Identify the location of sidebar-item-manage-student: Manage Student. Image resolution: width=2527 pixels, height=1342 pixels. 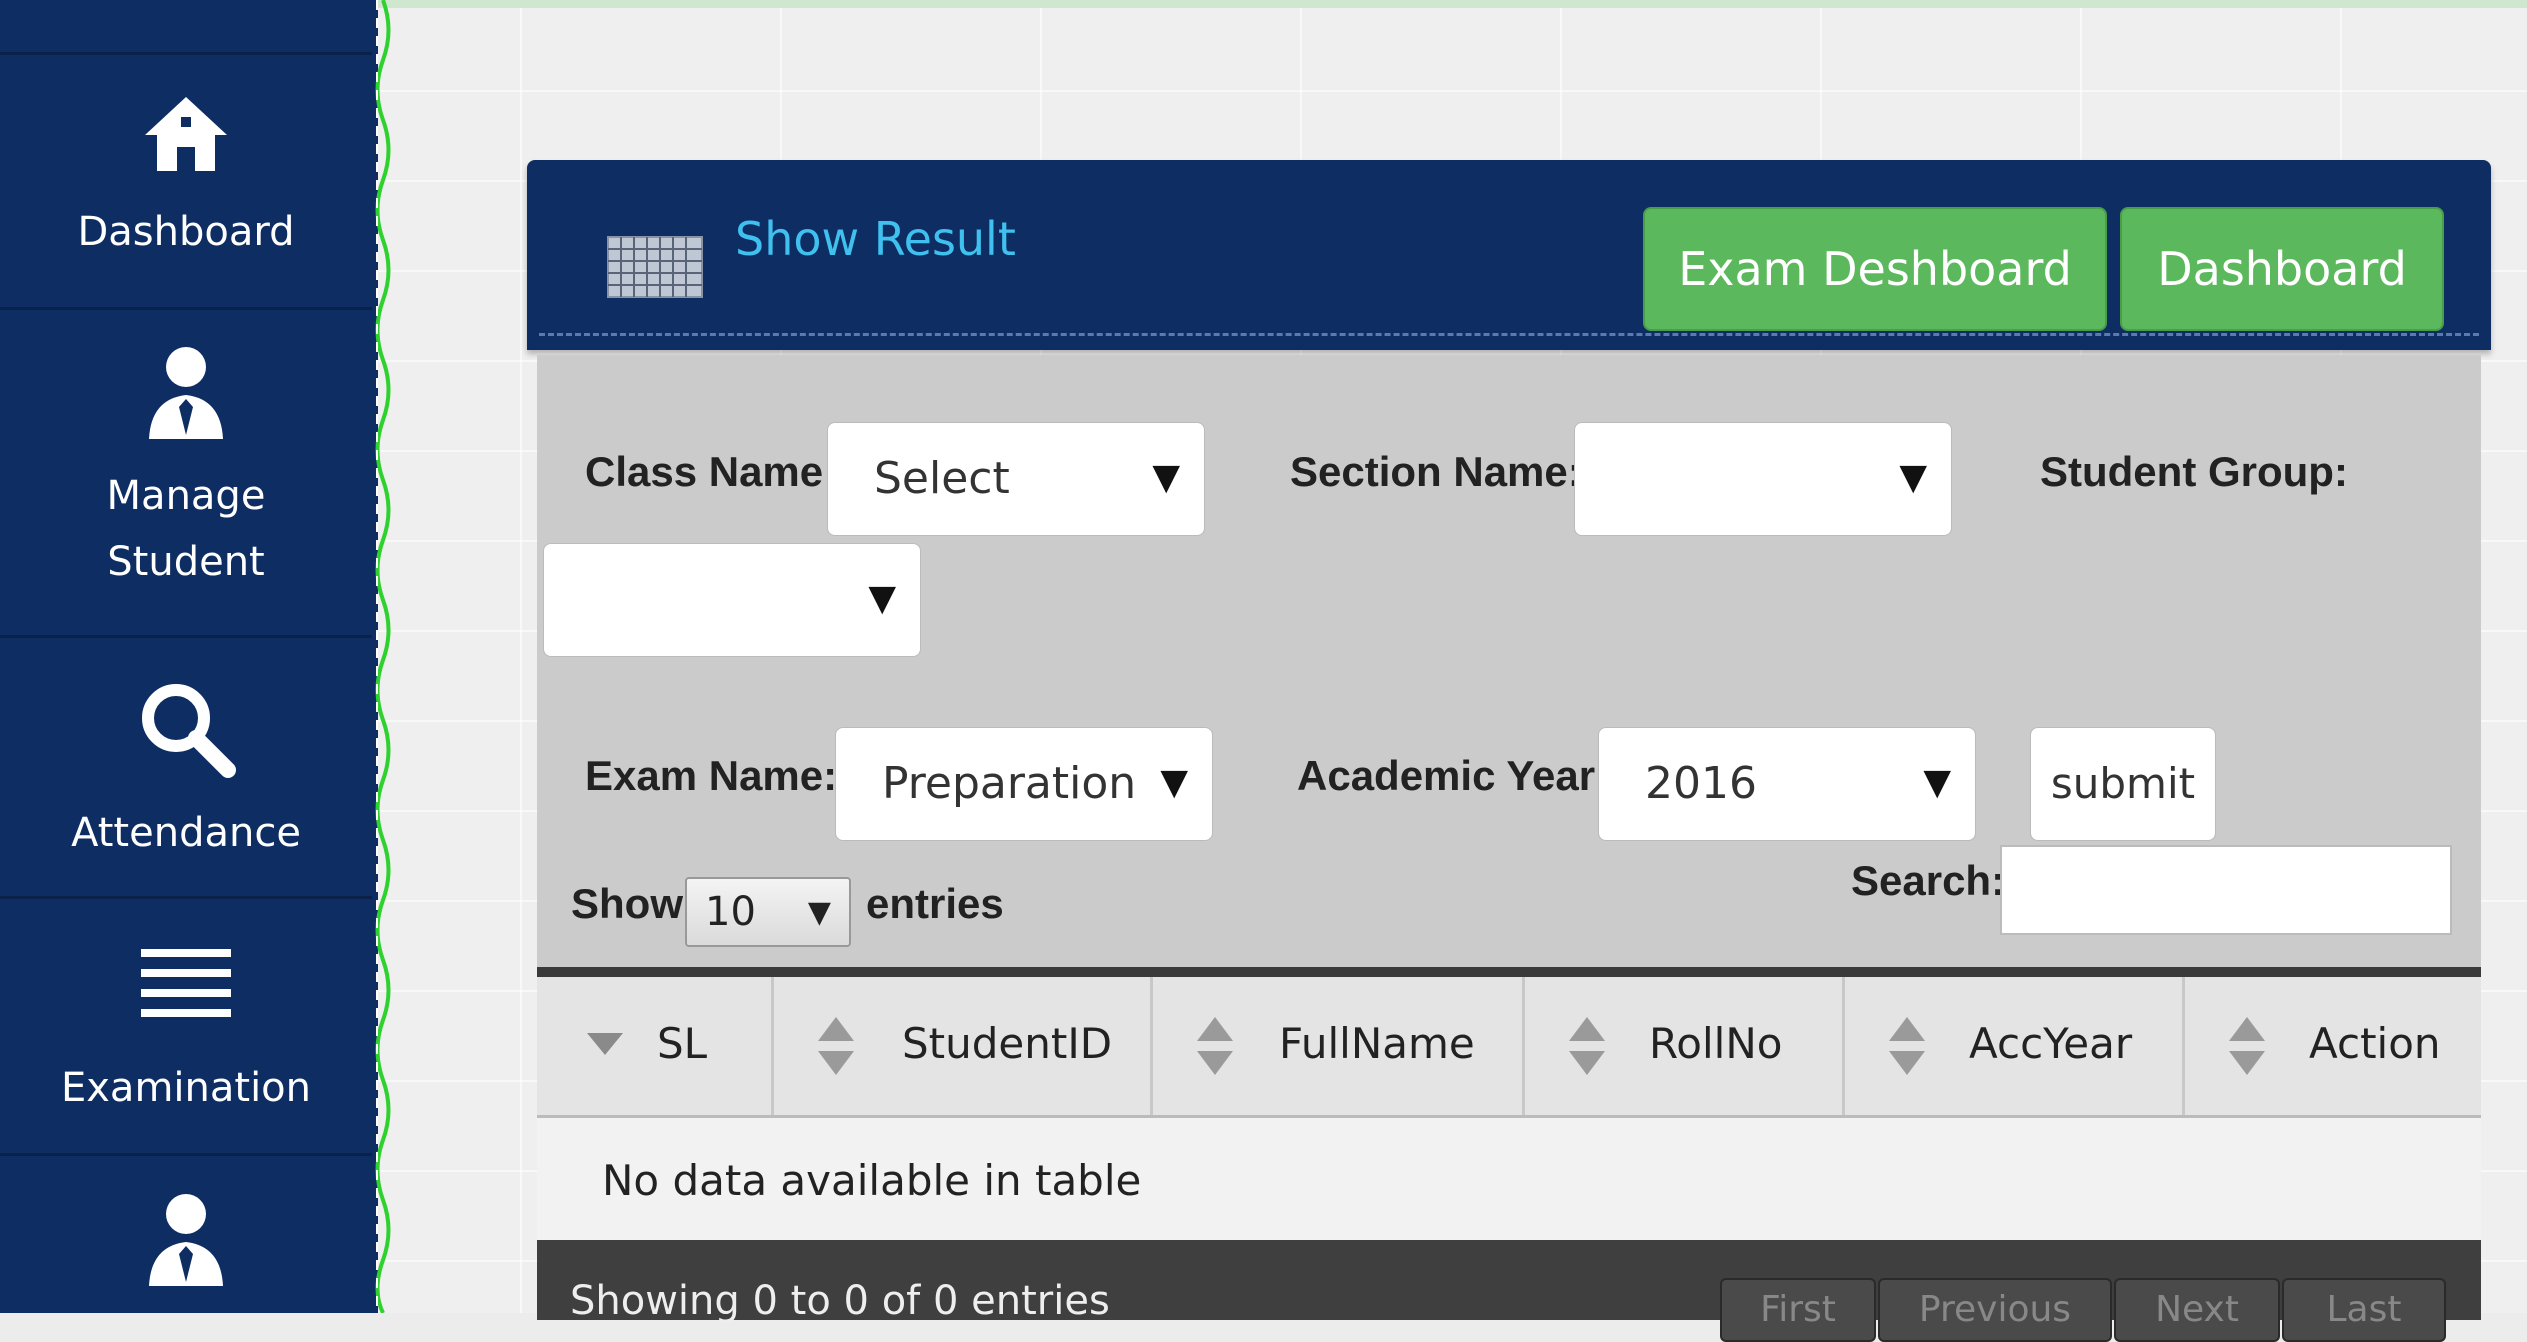
(186, 472).